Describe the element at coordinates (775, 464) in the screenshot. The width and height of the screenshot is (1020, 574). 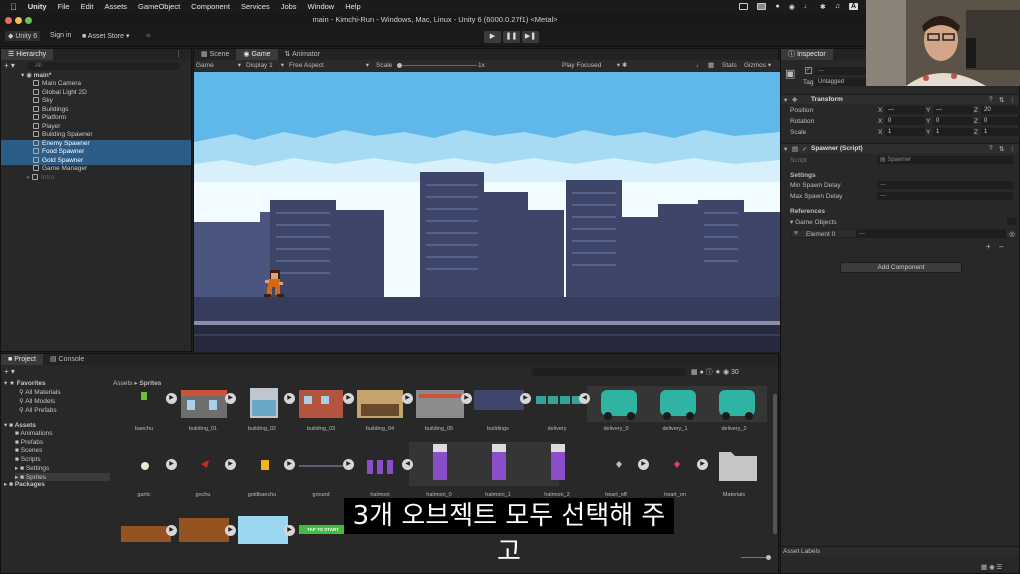
I see `project-scrollbar` at that location.